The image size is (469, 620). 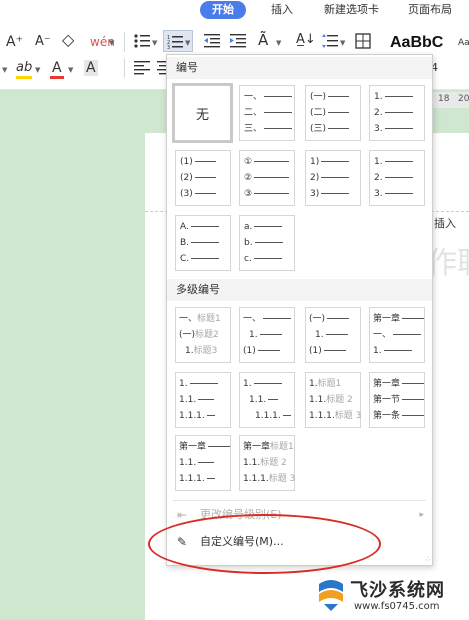 What do you see at coordinates (299, 500) in the screenshot?
I see `menu-divider` at bounding box center [299, 500].